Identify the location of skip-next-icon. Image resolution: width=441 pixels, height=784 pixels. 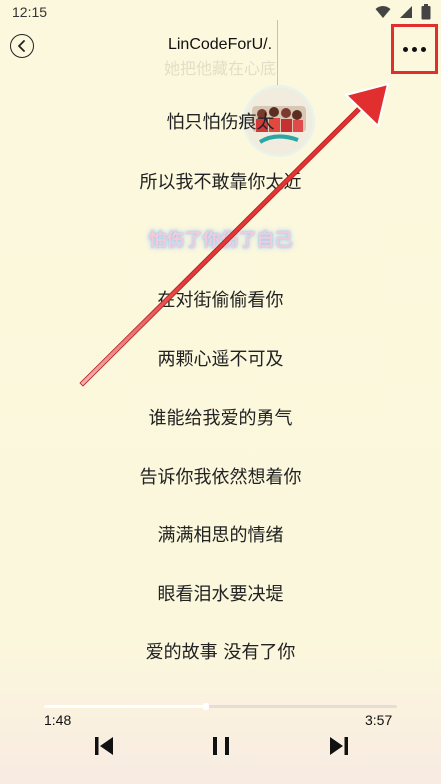
(339, 748).